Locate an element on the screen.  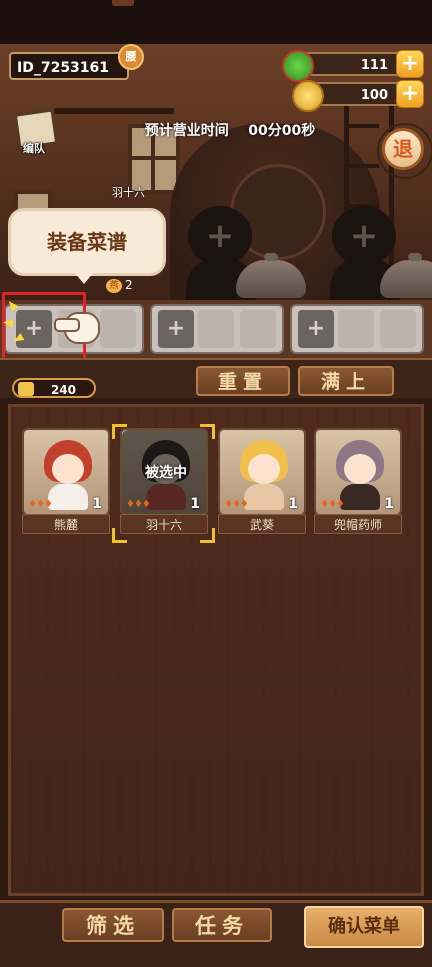
exit-button: 退 is located at coordinates (404, 151).